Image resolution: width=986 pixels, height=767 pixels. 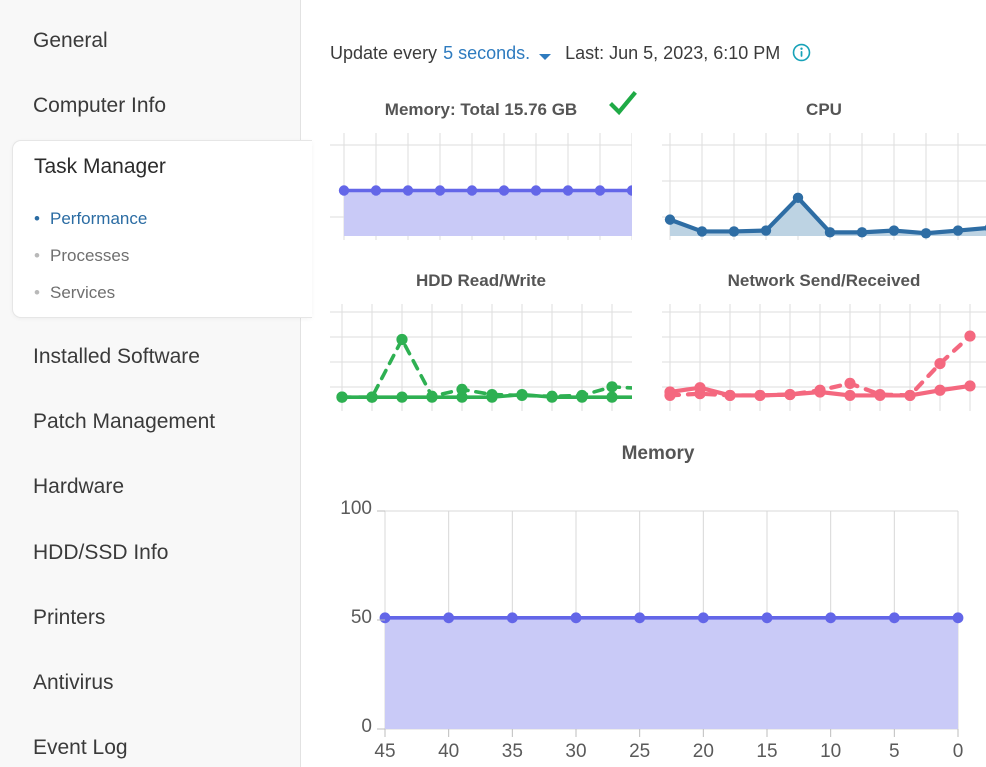 What do you see at coordinates (703, 751) in the screenshot?
I see `x-axis-tick-label: 20` at bounding box center [703, 751].